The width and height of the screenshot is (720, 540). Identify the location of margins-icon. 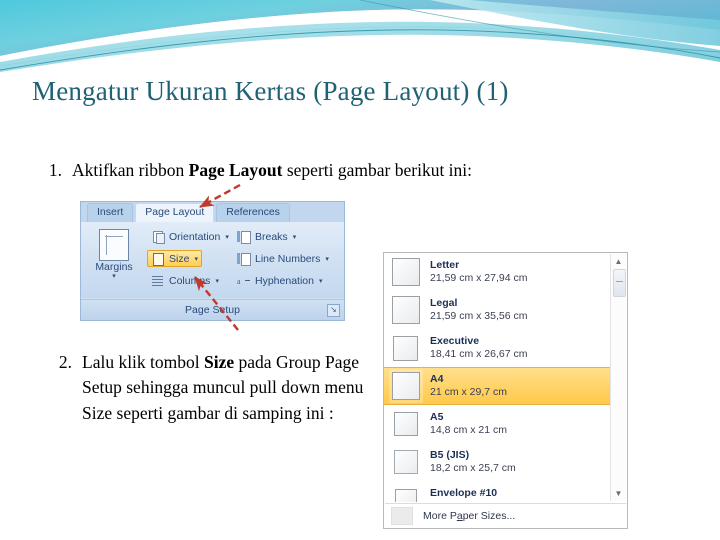
(114, 245).